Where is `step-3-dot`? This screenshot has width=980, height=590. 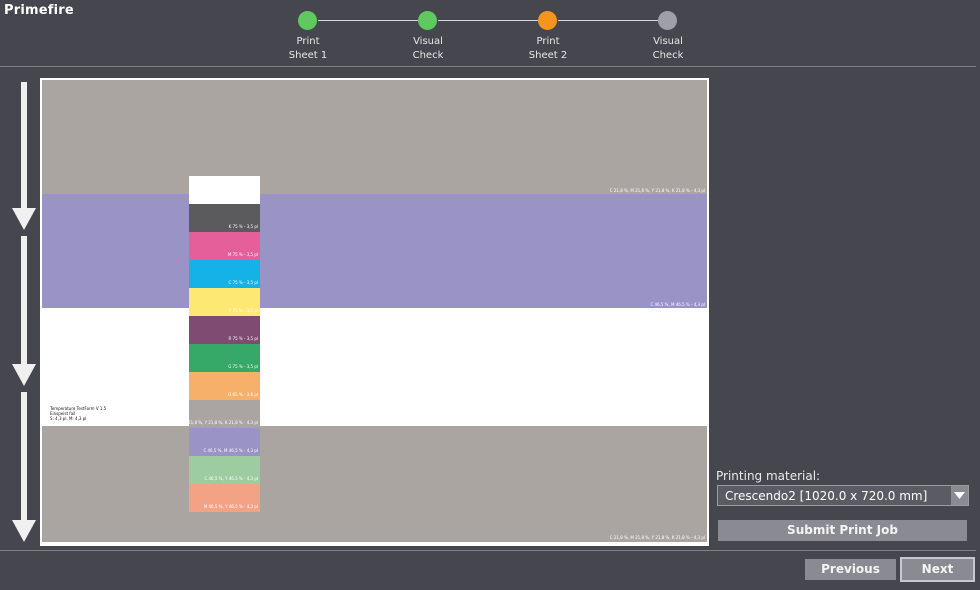
step-3-dot is located at coordinates (547, 20).